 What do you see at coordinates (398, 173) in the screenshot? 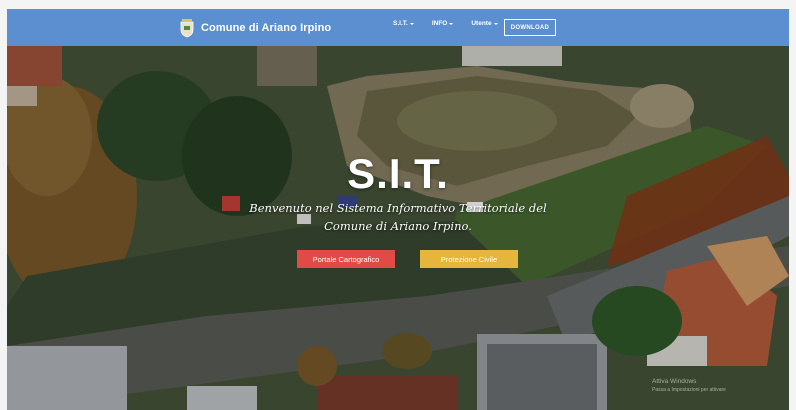
I see `hero-title: S.I.T.` at bounding box center [398, 173].